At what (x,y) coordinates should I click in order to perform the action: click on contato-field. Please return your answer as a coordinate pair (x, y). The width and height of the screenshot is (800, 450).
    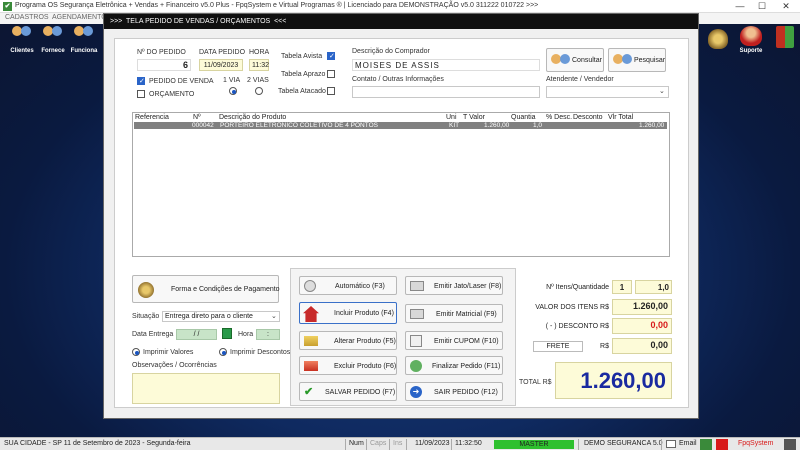
    Looking at the image, I should click on (446, 92).